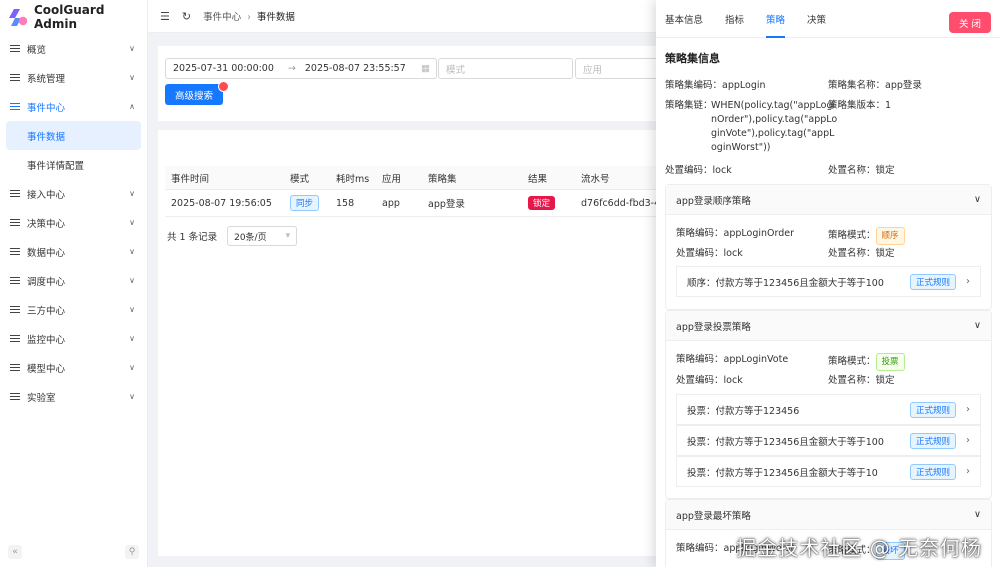  I want to click on column-header: 耗时ms, so click(352, 178).